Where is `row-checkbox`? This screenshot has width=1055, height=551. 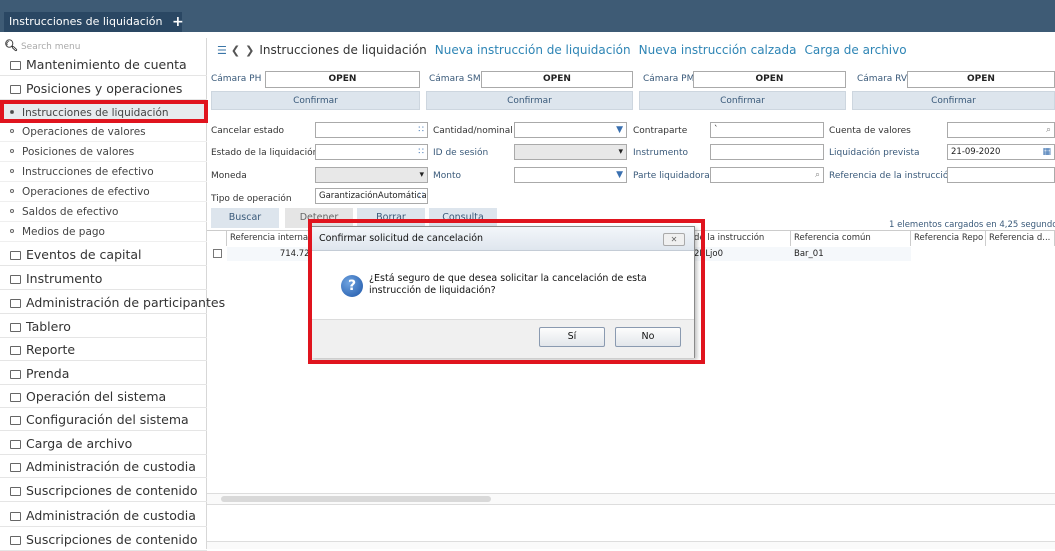 row-checkbox is located at coordinates (217, 253).